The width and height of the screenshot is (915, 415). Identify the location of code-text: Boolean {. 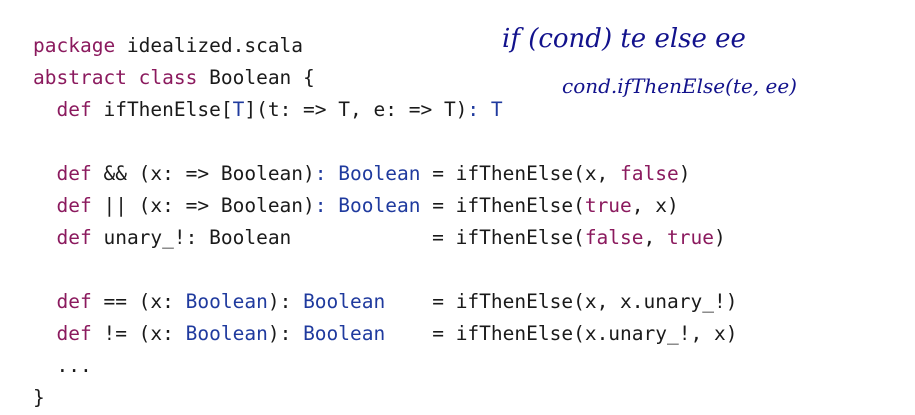
(256, 77).